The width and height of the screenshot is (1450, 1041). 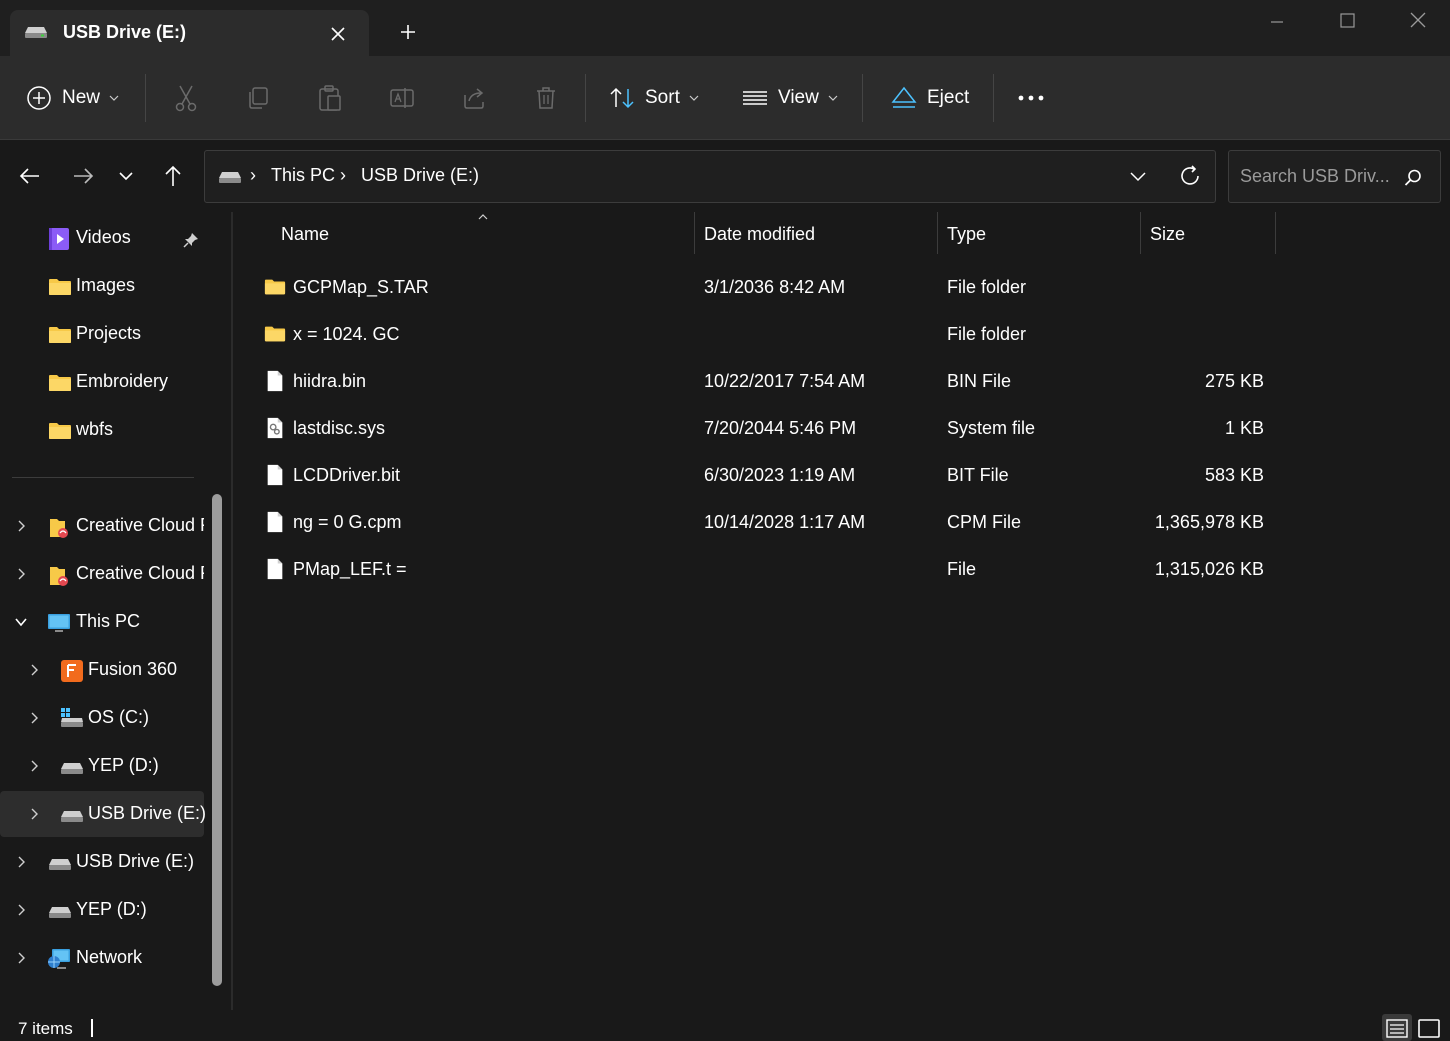 What do you see at coordinates (1413, 178) in the screenshot?
I see `search-icon` at bounding box center [1413, 178].